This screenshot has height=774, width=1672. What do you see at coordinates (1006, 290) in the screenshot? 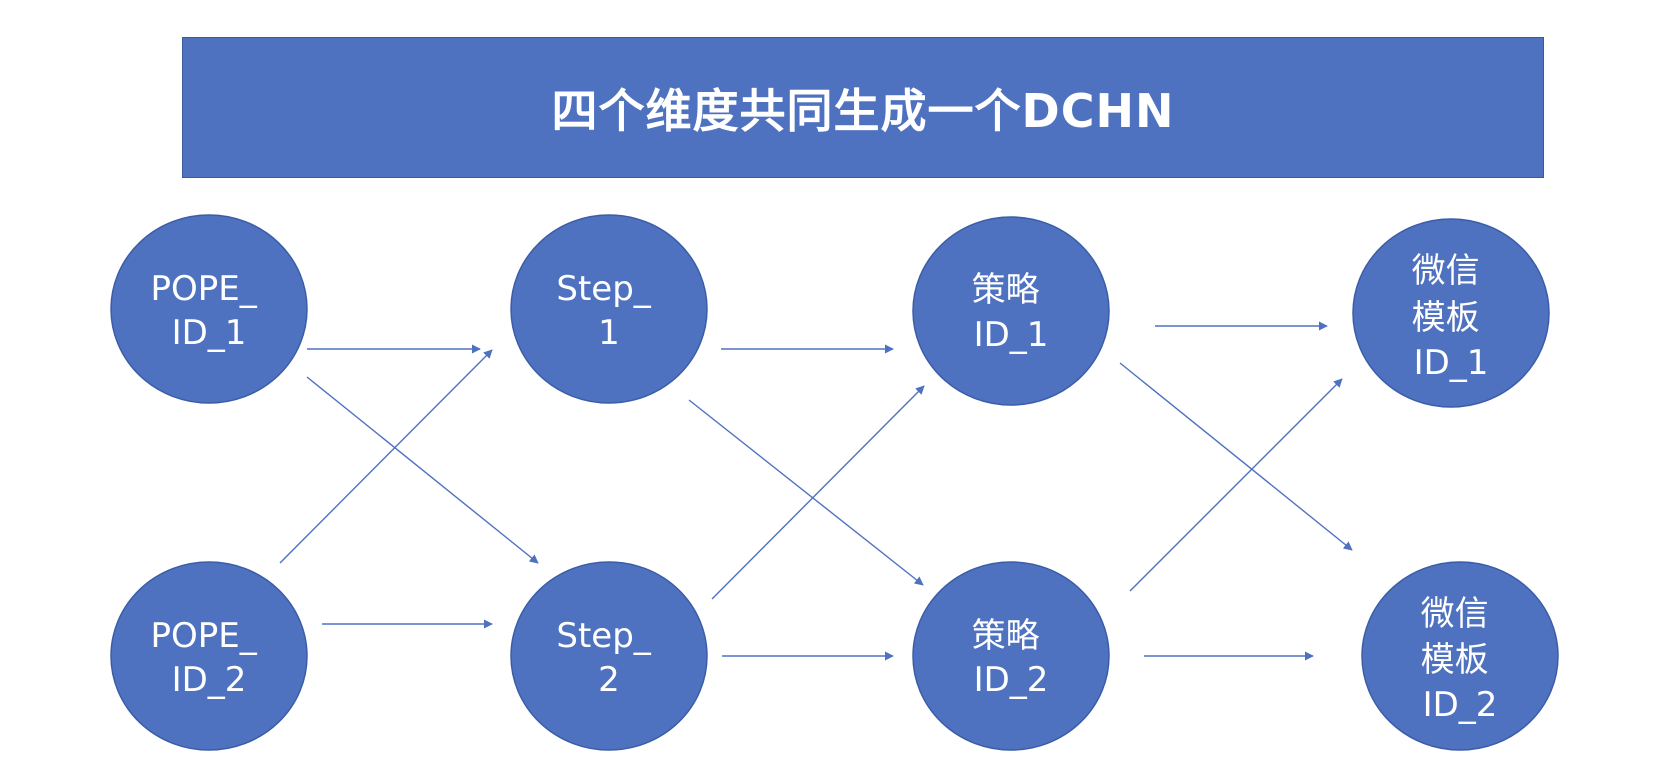
I see `node-strategy1-line-1: 策略` at bounding box center [1006, 290].